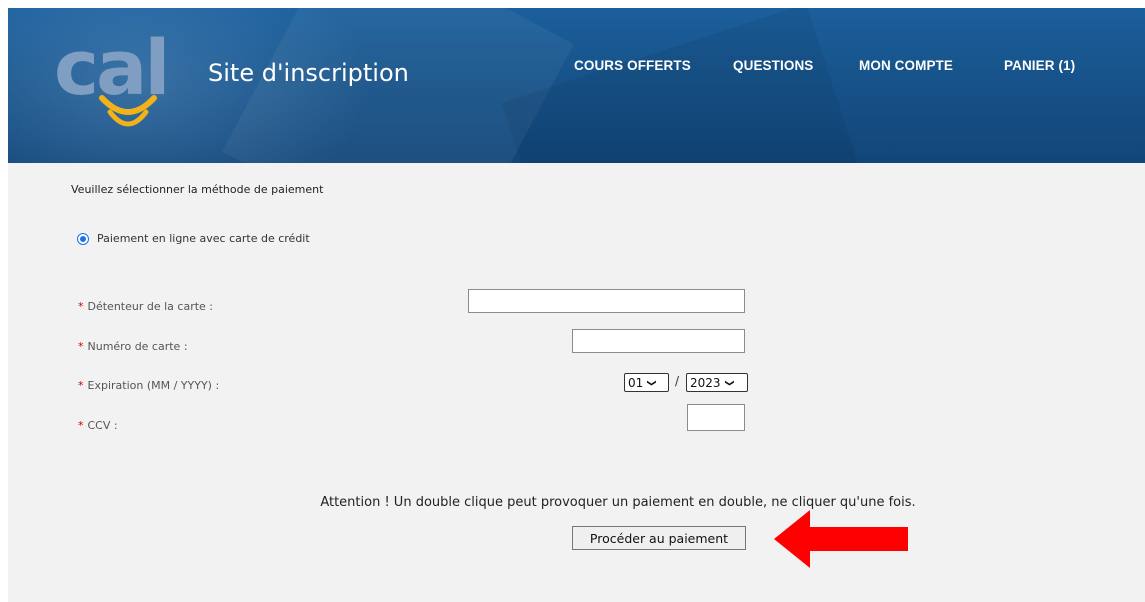  What do you see at coordinates (124, 84) in the screenshot?
I see `cal-logo: cal` at bounding box center [124, 84].